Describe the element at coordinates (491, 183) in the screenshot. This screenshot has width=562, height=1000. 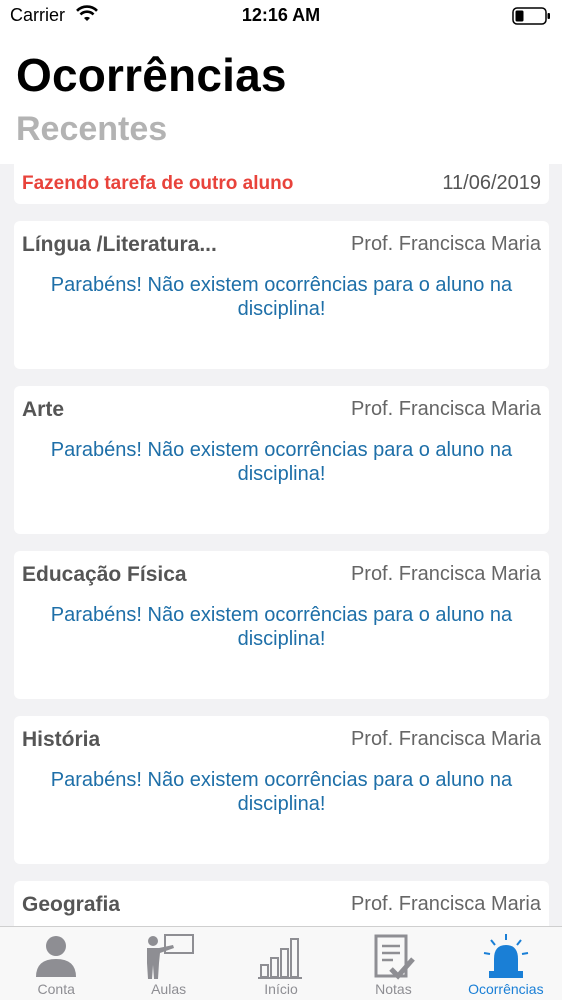
I see `recent-occurrence-date: 11/06/2019` at that location.